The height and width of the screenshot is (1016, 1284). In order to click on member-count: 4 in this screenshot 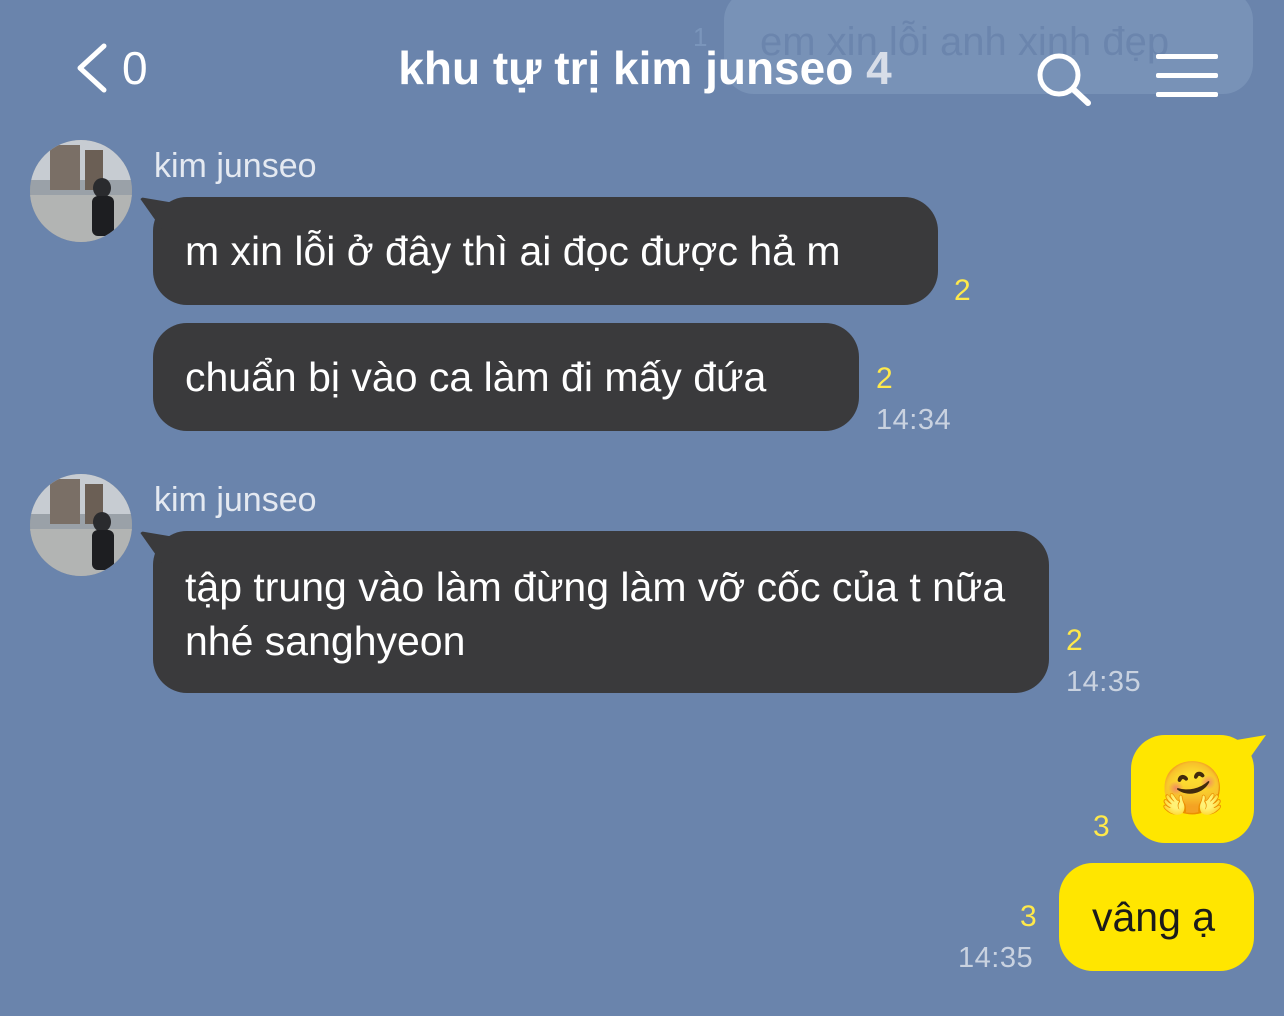, I will do `click(879, 68)`.